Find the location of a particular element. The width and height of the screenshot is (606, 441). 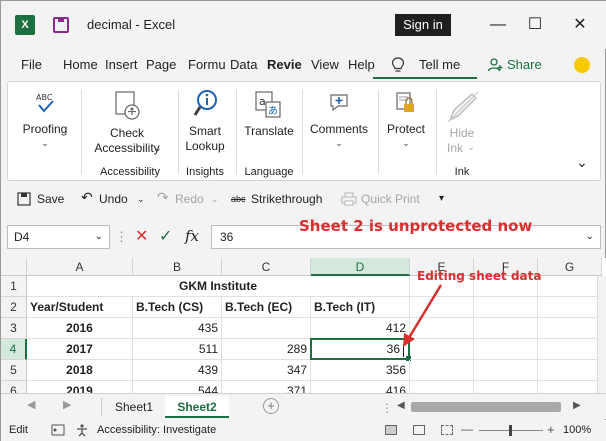

cell-e6 is located at coordinates (442, 387).